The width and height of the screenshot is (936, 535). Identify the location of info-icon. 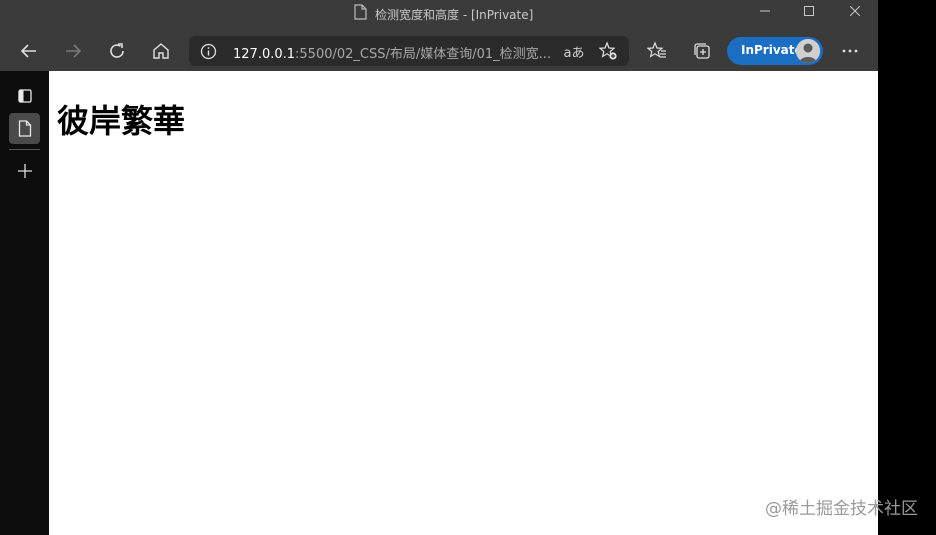
(208, 51).